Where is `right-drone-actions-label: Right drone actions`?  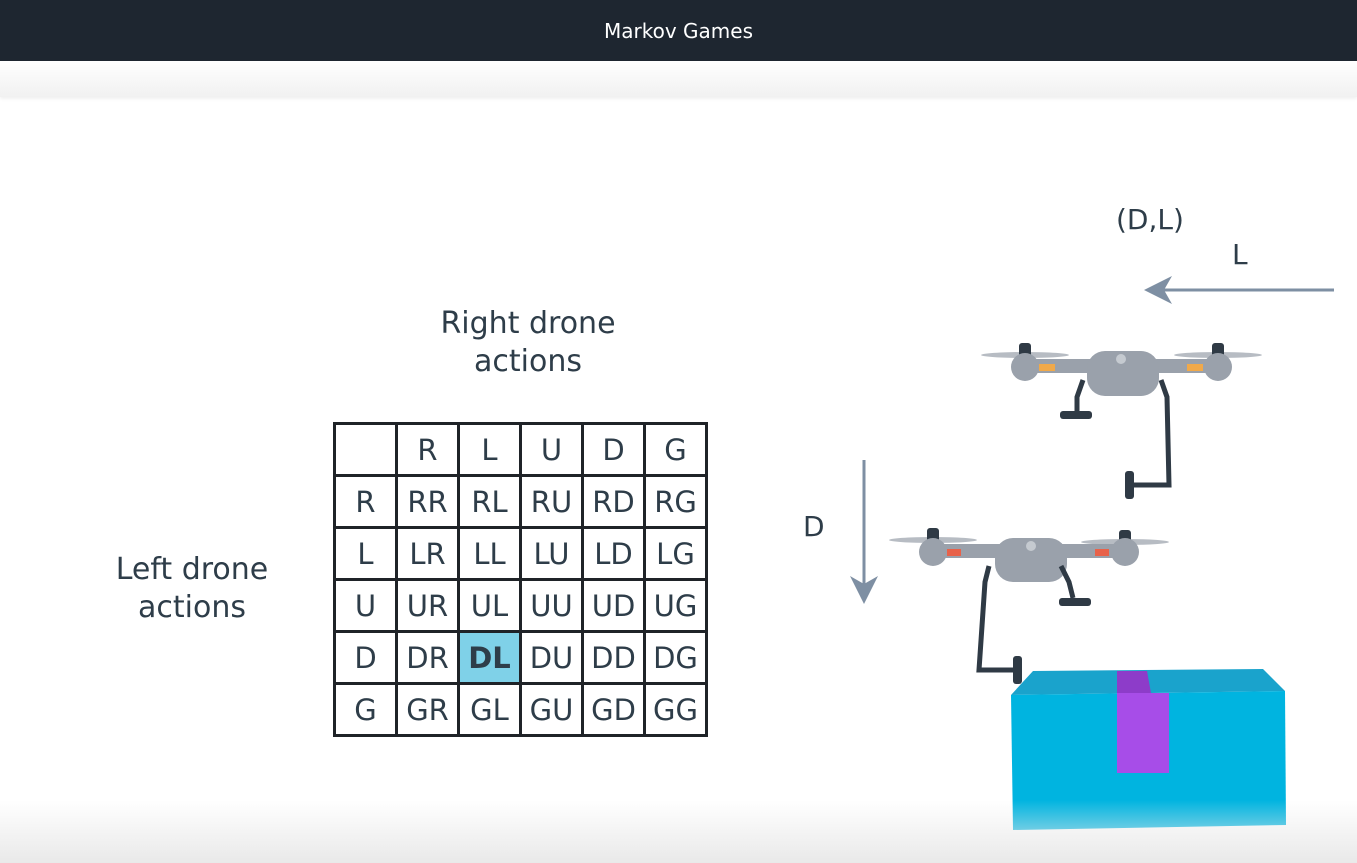
right-drone-actions-label: Right drone actions is located at coordinates (528, 342).